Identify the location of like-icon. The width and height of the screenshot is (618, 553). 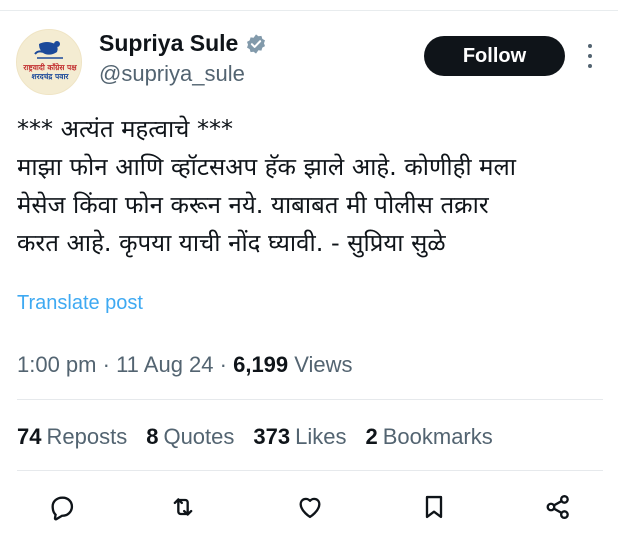
(310, 507).